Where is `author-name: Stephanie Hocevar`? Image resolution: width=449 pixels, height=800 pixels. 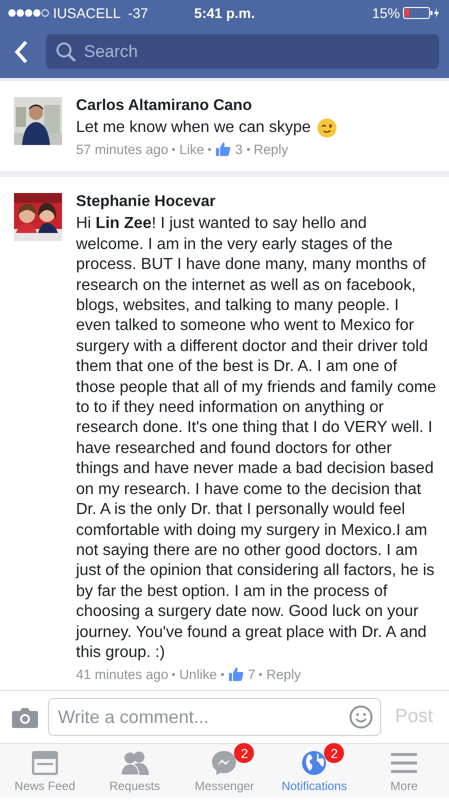
author-name: Stephanie Hocevar is located at coordinates (256, 202).